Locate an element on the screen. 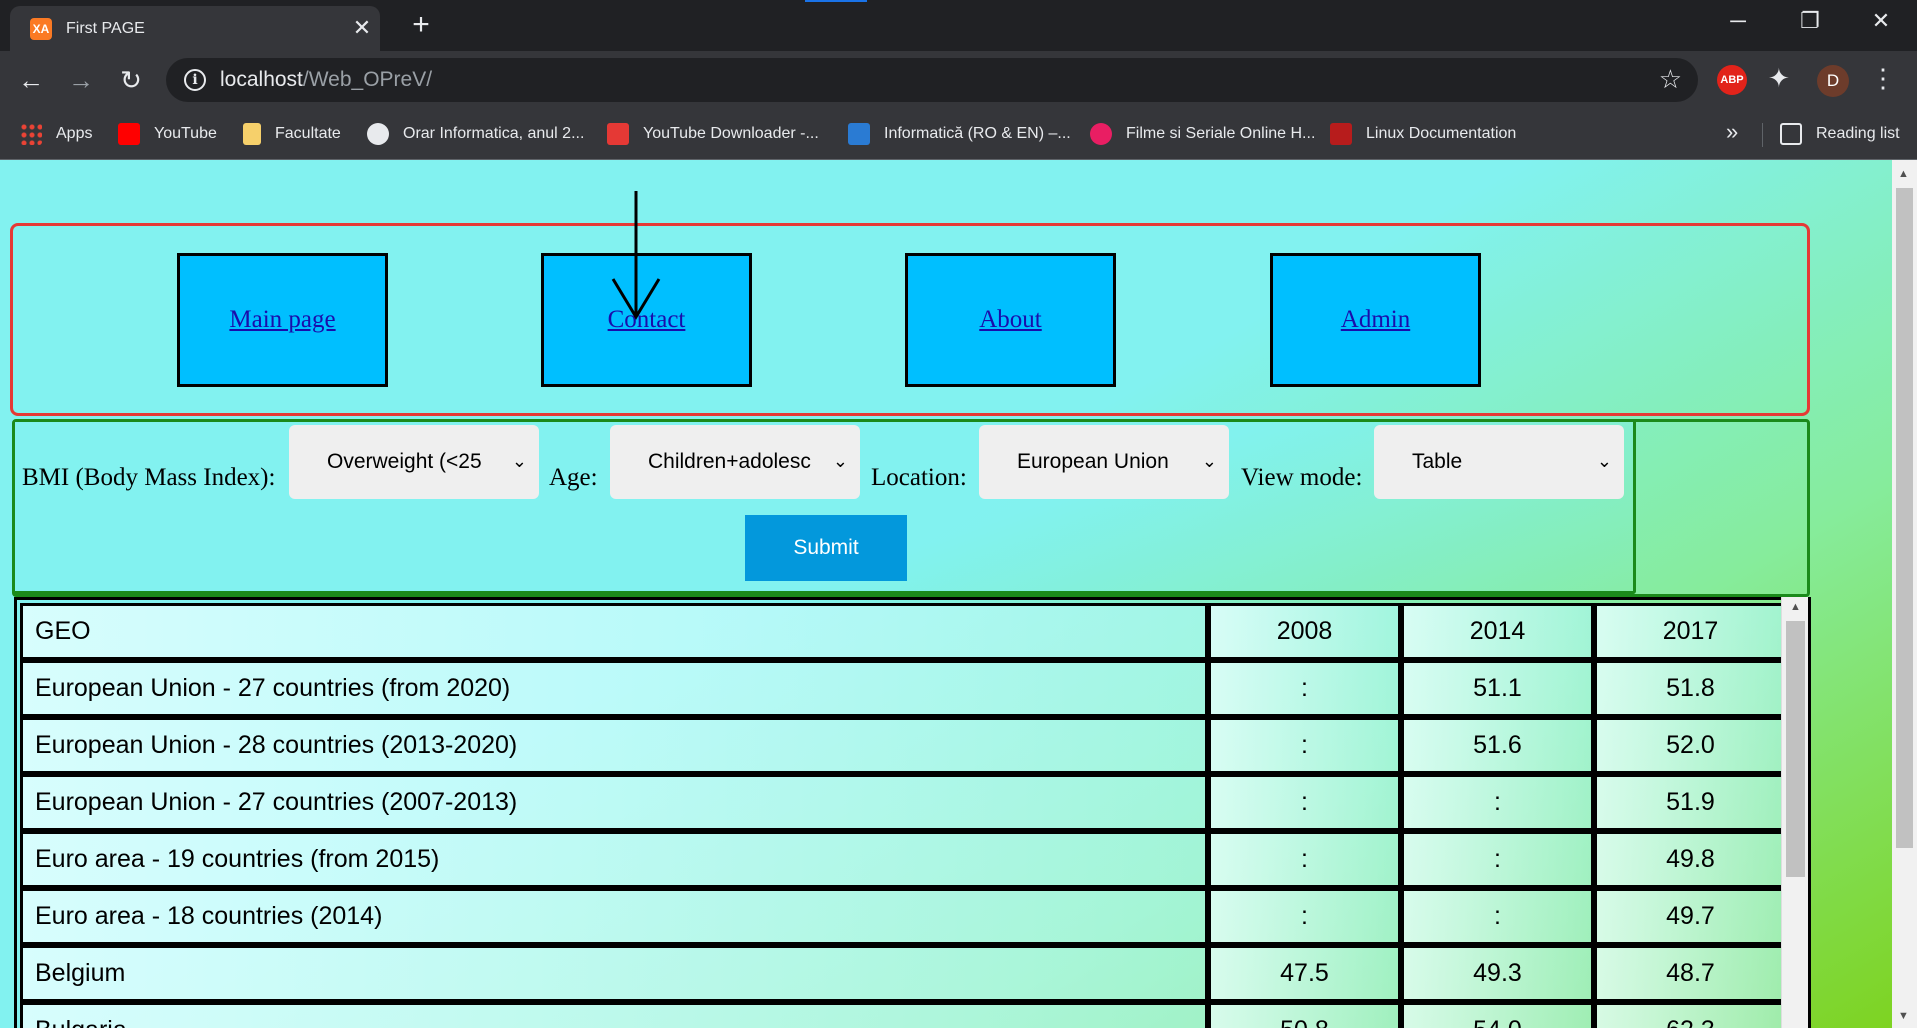  view-mode-select: Table ⌄ is located at coordinates (1499, 462).